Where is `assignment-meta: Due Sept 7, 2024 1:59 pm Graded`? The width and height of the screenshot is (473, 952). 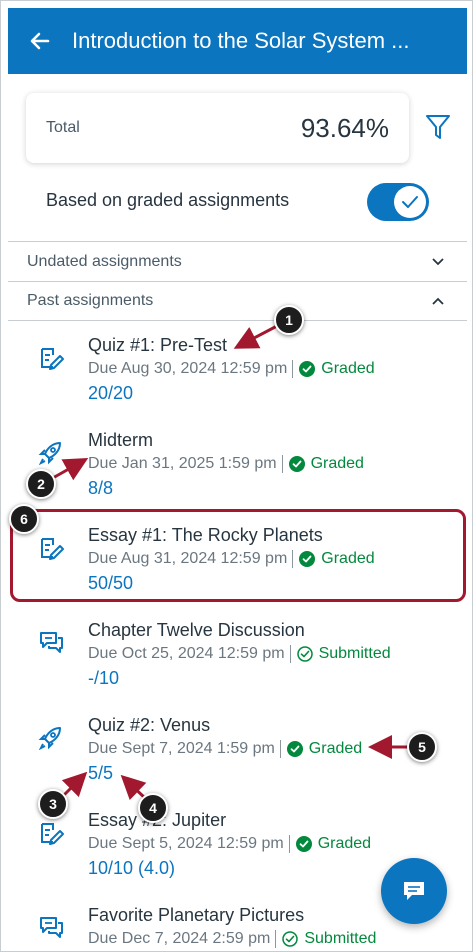 assignment-meta: Due Sept 7, 2024 1:59 pm Graded is located at coordinates (225, 749).